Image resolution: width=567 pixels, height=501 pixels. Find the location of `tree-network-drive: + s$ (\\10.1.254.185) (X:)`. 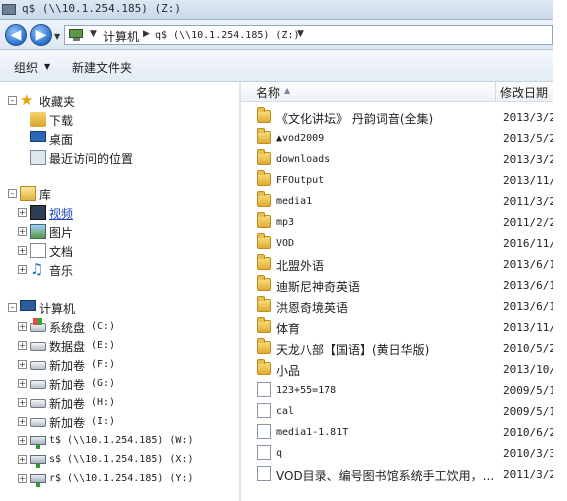

tree-network-drive: + s$ (\\10.1.254.185) (X:) is located at coordinates (118, 460).